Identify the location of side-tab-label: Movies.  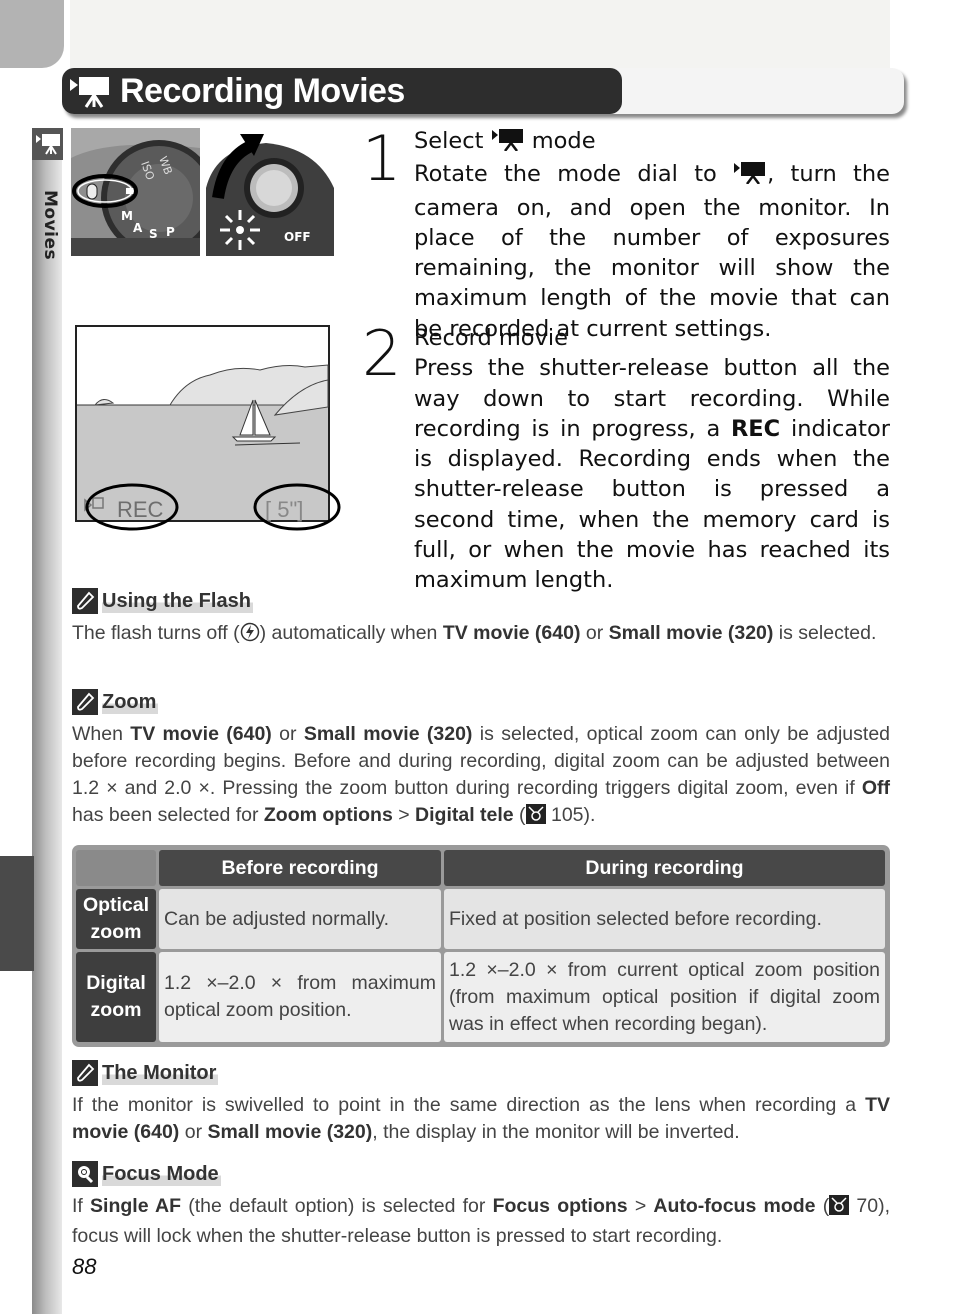
(50, 225).